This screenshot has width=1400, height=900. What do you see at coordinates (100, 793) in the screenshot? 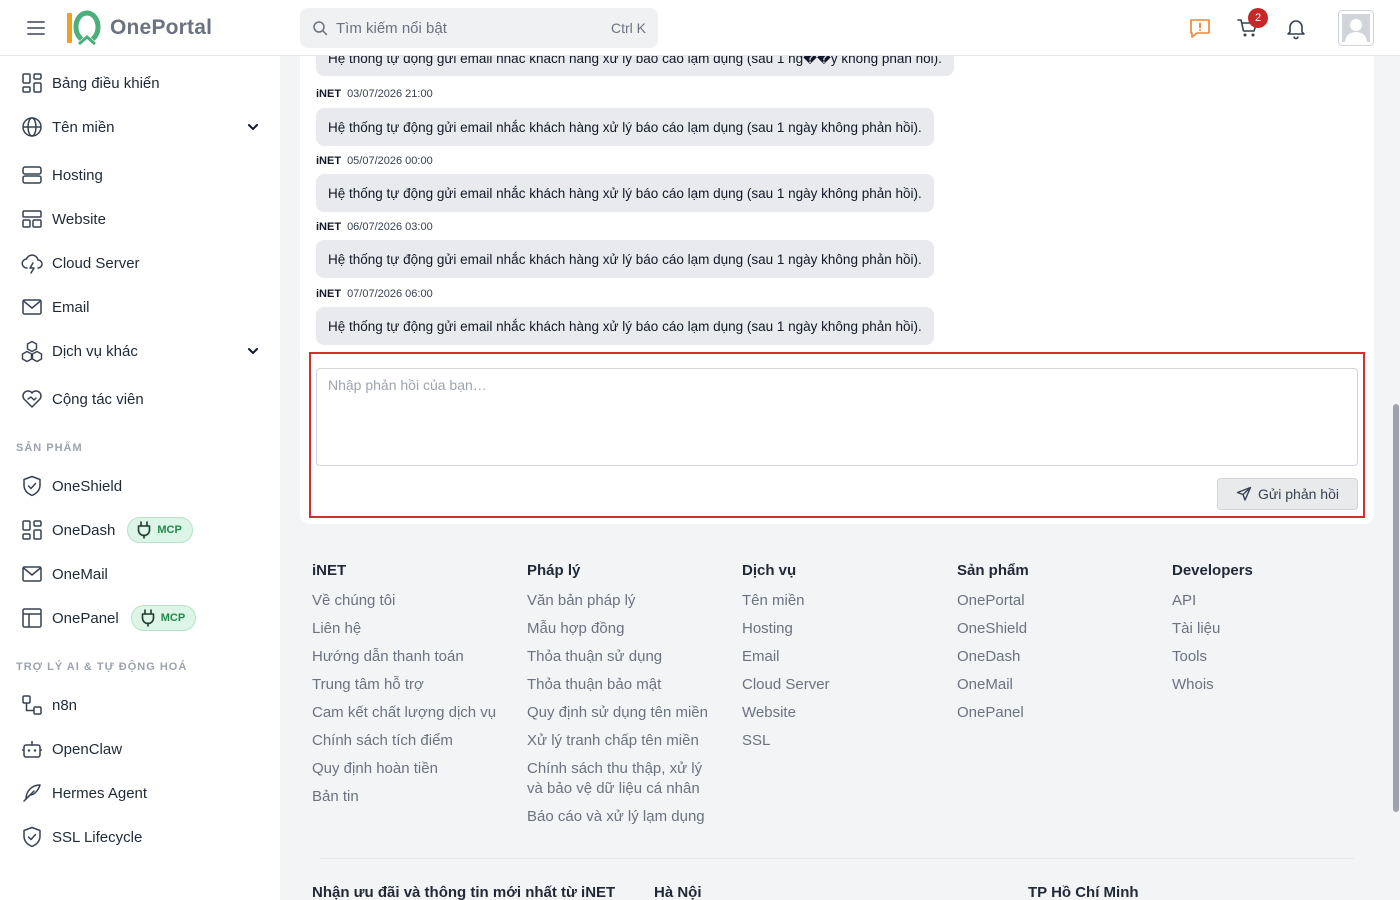
I see `sidebar-item-label: Hermes Agent` at bounding box center [100, 793].